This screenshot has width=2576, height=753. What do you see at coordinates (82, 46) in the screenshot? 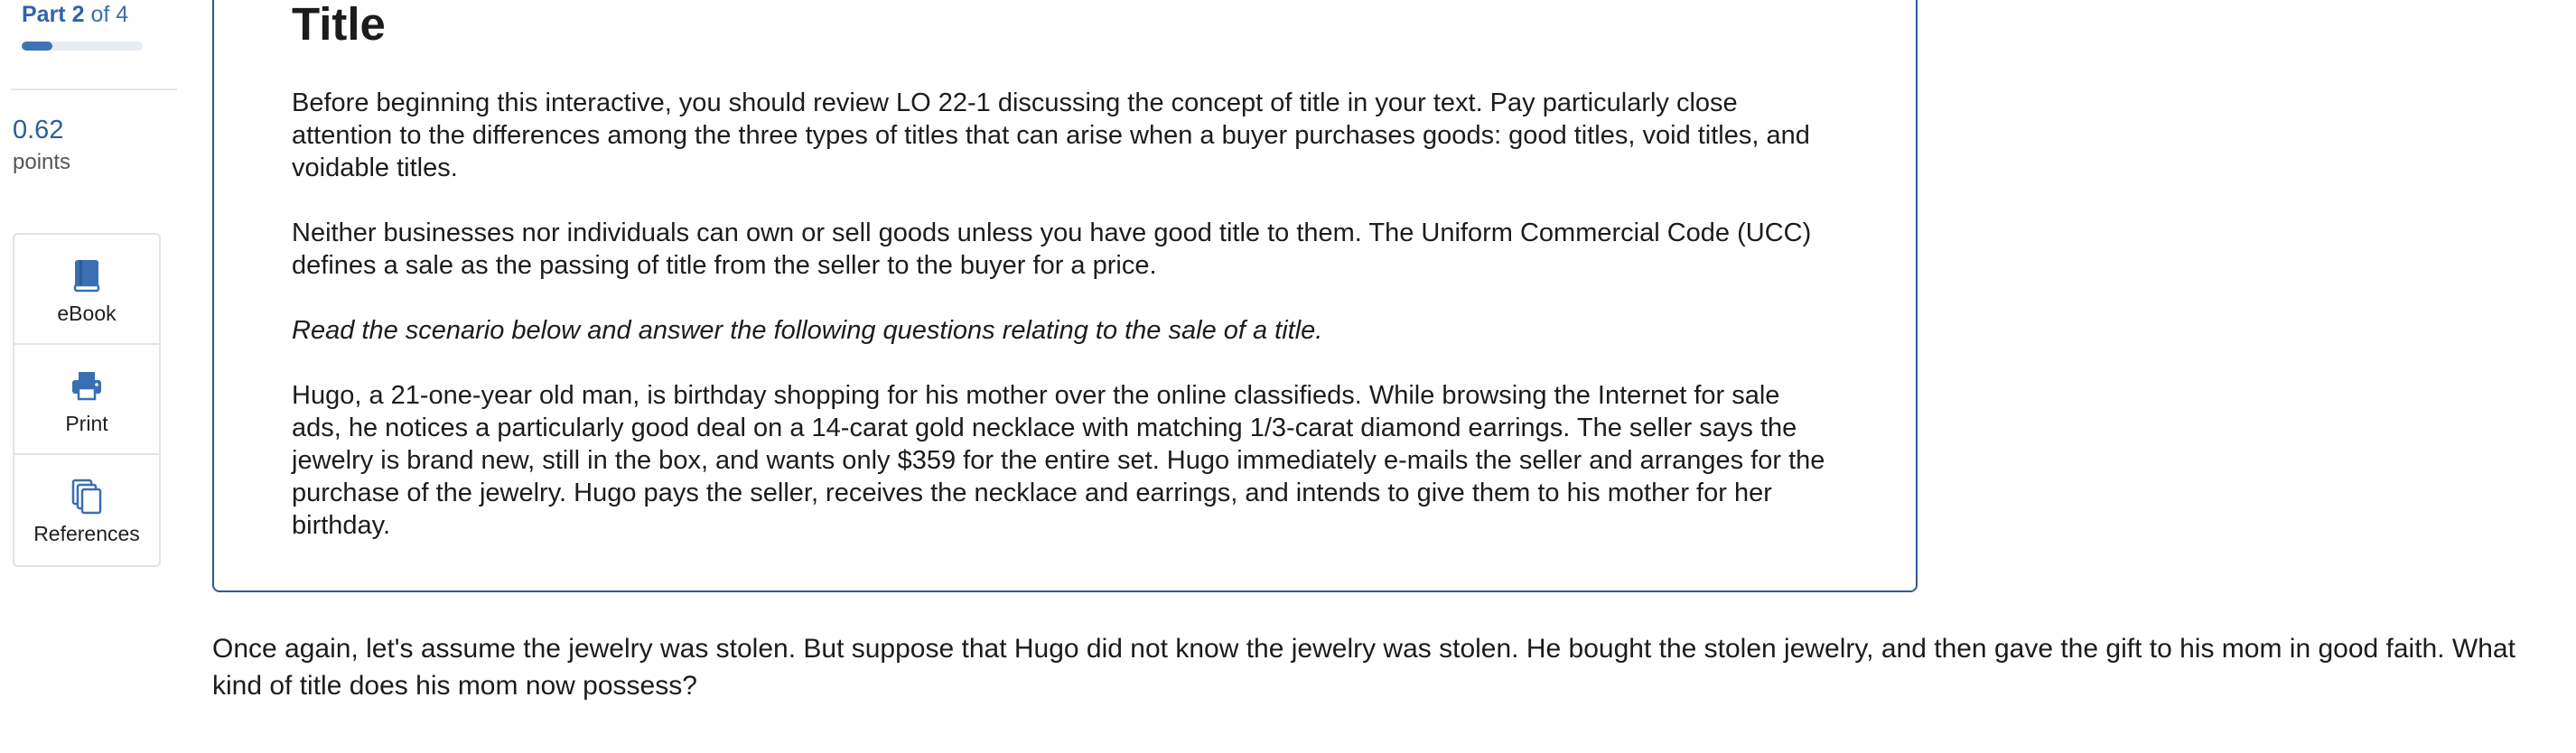
I see `part-progress-bar` at bounding box center [82, 46].